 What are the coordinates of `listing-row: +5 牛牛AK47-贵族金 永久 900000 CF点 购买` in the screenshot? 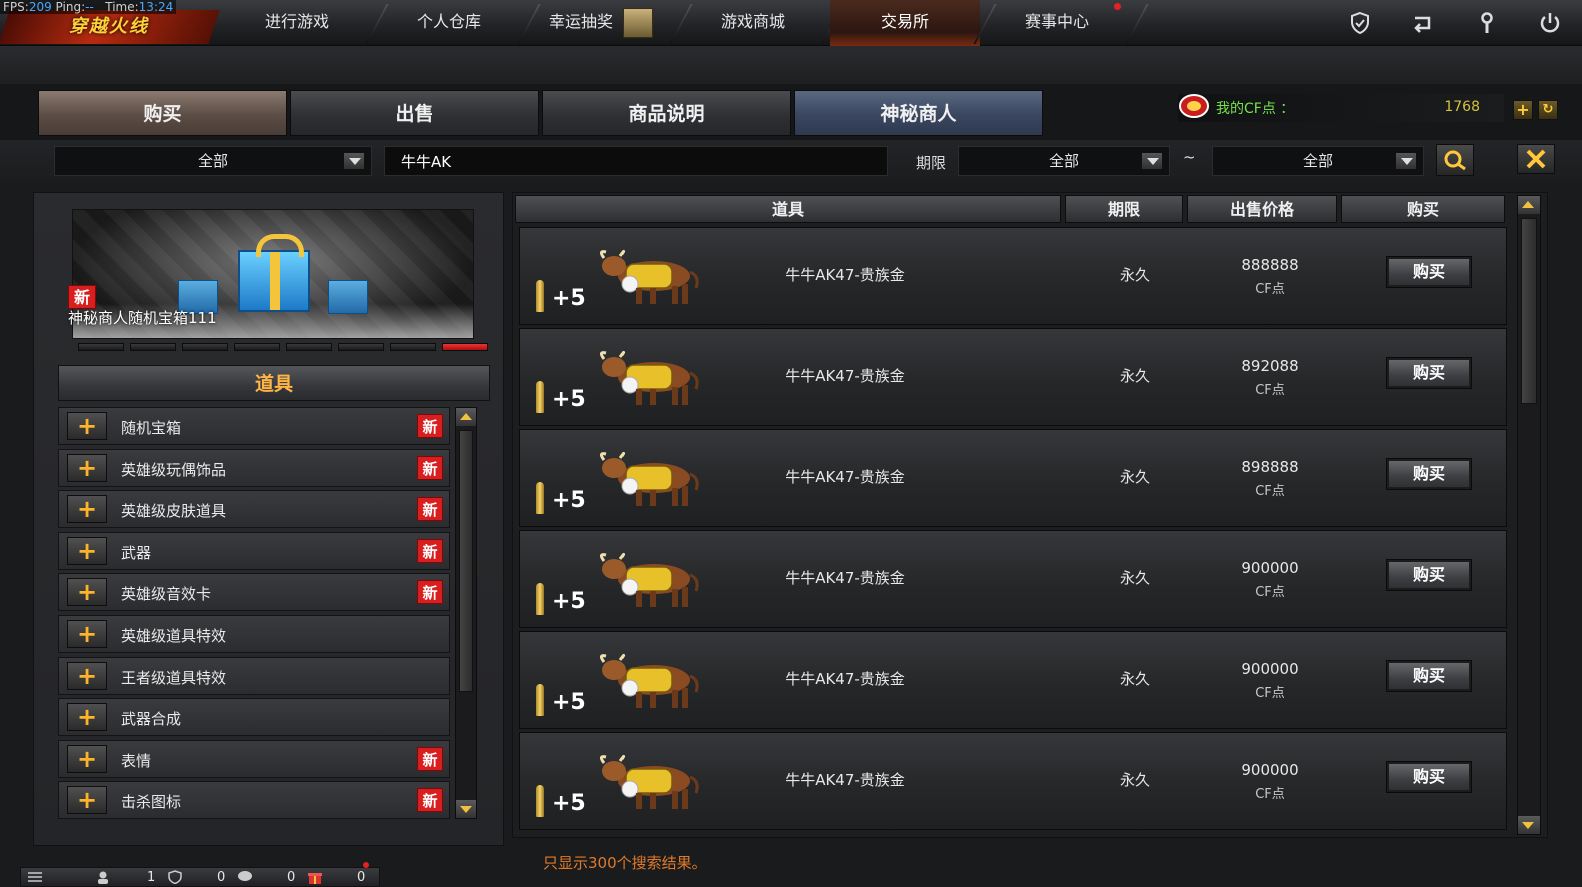 It's located at (1013, 579).